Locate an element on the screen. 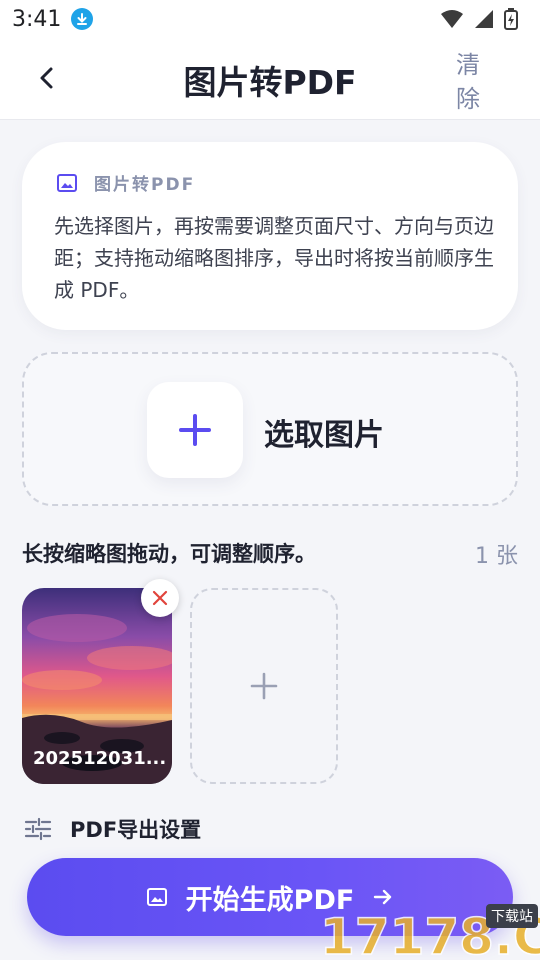  watermark-tag: 下载站 is located at coordinates (512, 916).